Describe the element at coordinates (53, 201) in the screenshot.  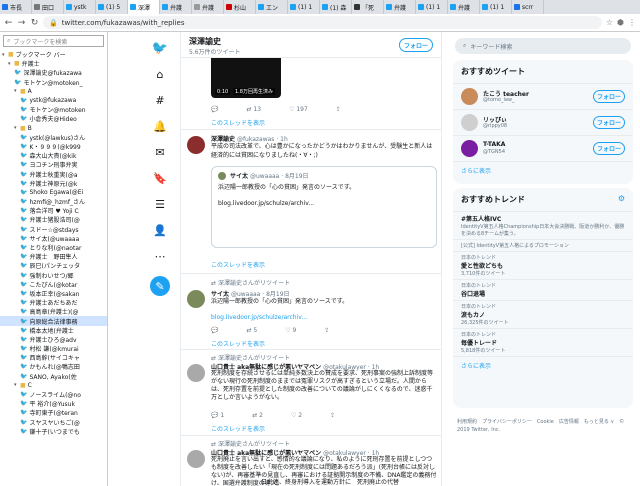
I see `bookmark-item: 🐦 hzmfi@_hzmf_さん` at that location.